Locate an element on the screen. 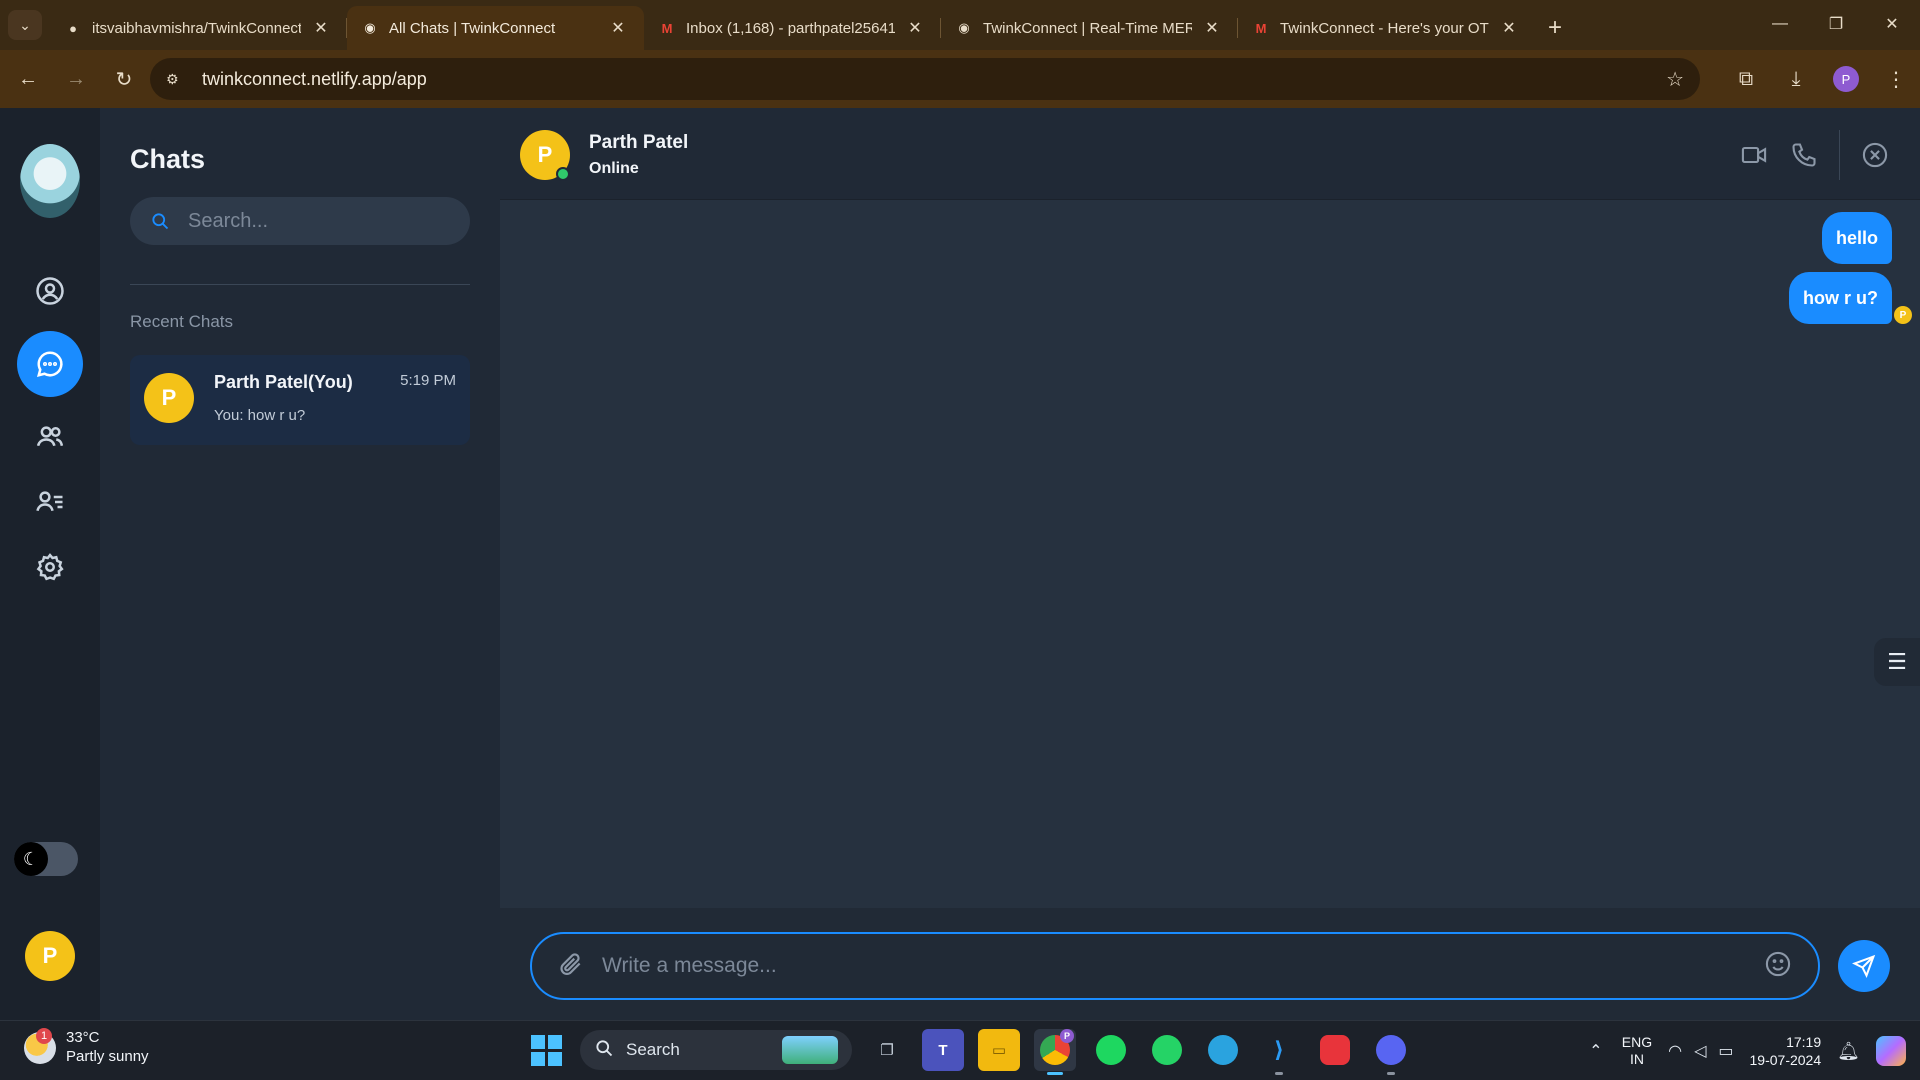 This screenshot has width=1920, height=1080. header-actions is located at coordinates (1814, 155).